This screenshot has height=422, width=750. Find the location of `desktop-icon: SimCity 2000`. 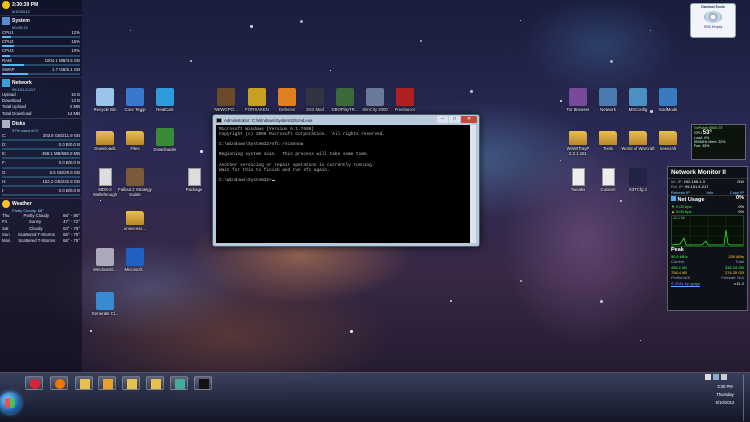

desktop-icon: SimCity 2000 is located at coordinates (375, 100).